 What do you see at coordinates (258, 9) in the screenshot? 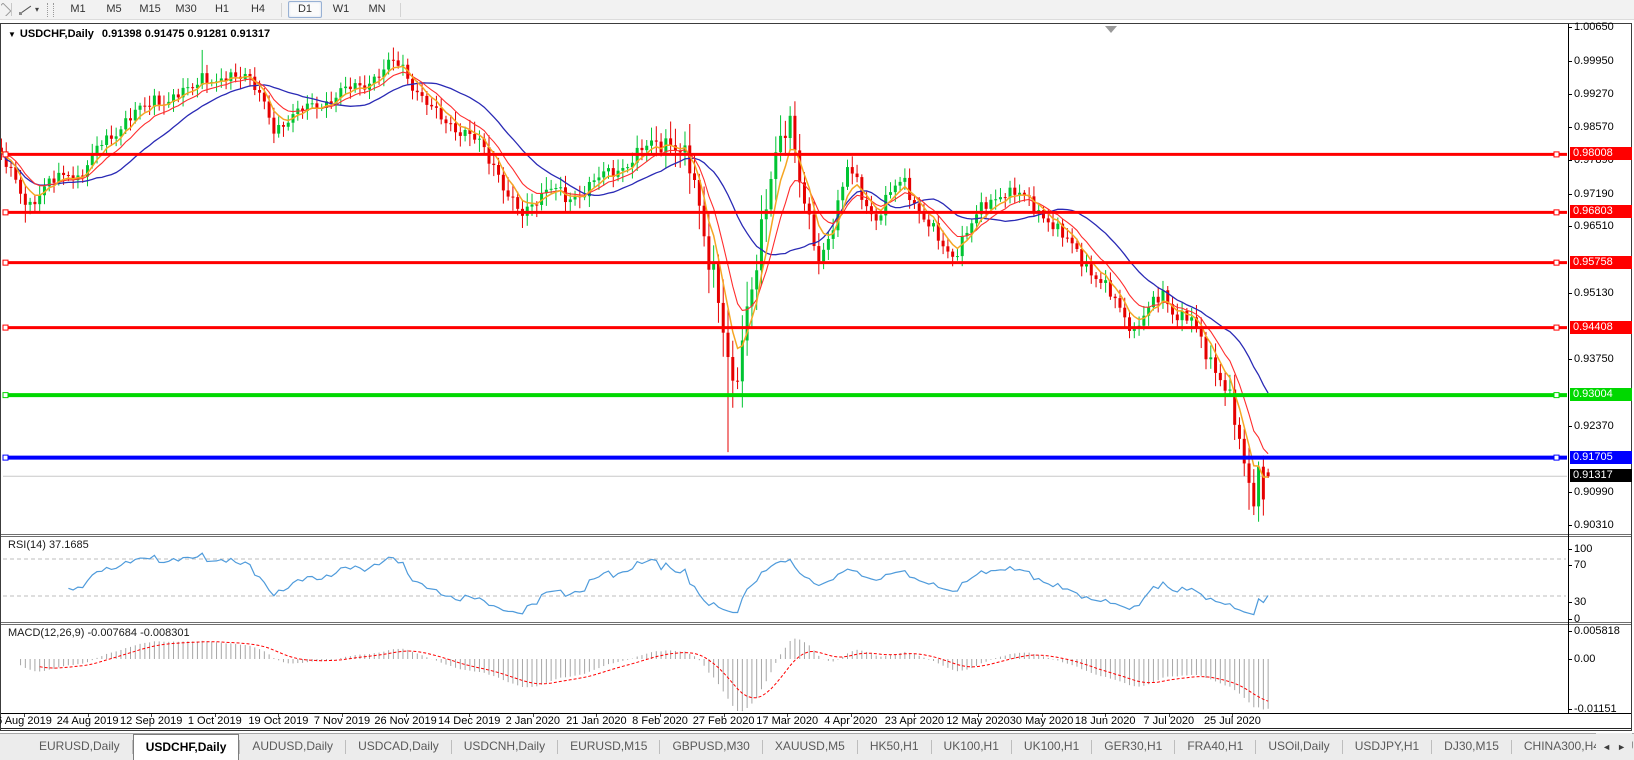
I see `timeframe-button-h4: H4` at bounding box center [258, 9].